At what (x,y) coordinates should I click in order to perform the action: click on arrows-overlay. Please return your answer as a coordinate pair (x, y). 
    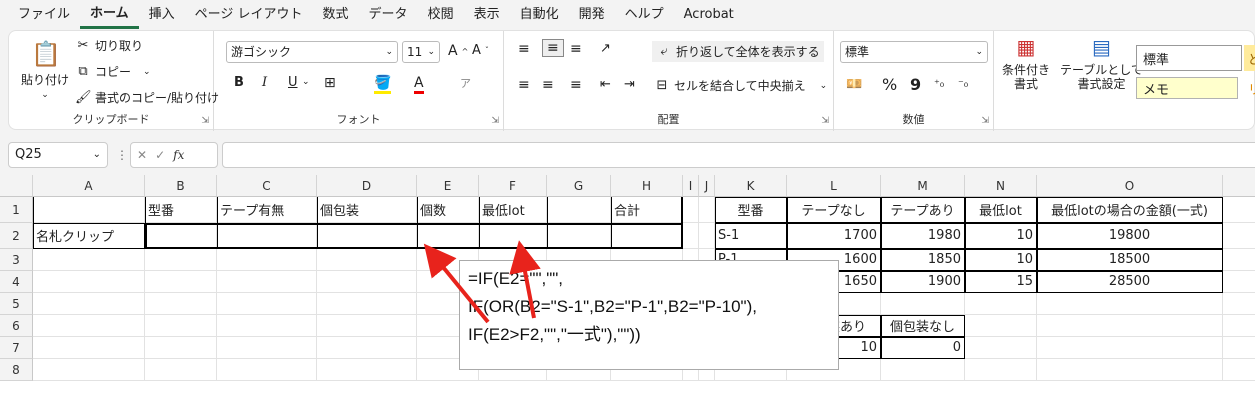
    Looking at the image, I should click on (482, 282).